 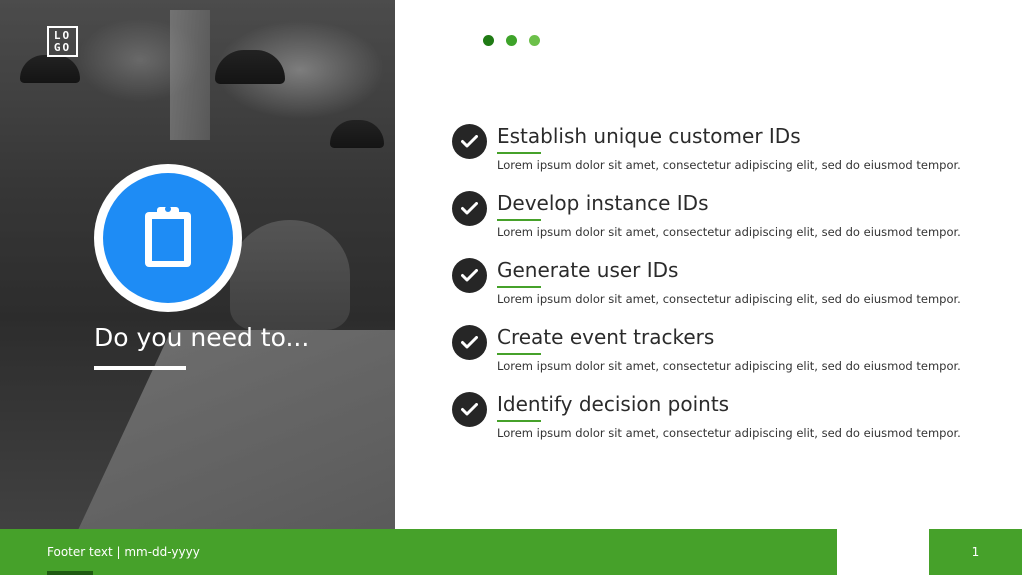 I want to click on page-number: 1, so click(x=975, y=552).